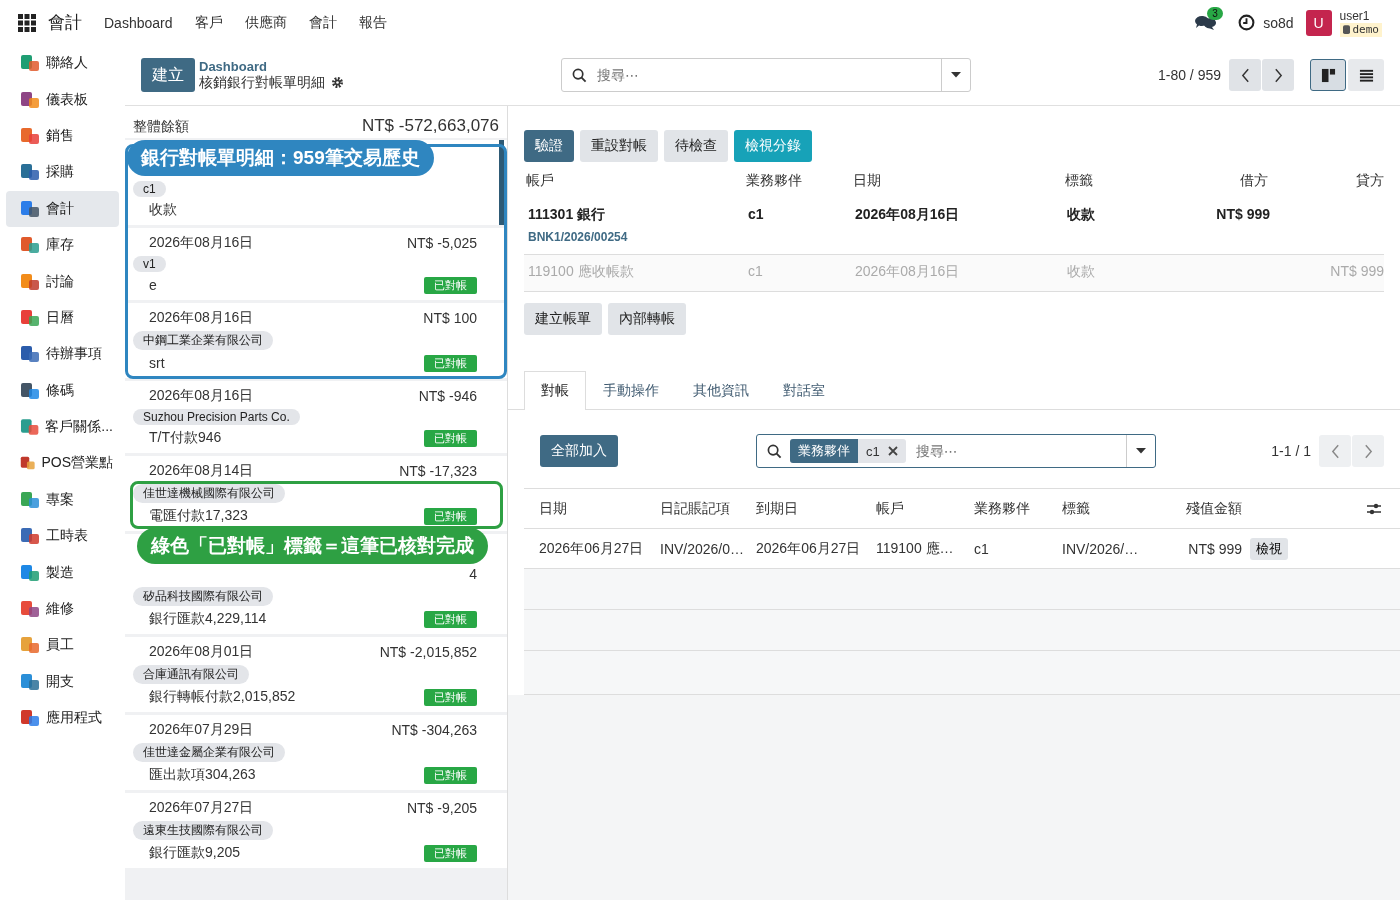  I want to click on line-header: 2026年07月29日 NT$ -304,263, so click(305, 730).